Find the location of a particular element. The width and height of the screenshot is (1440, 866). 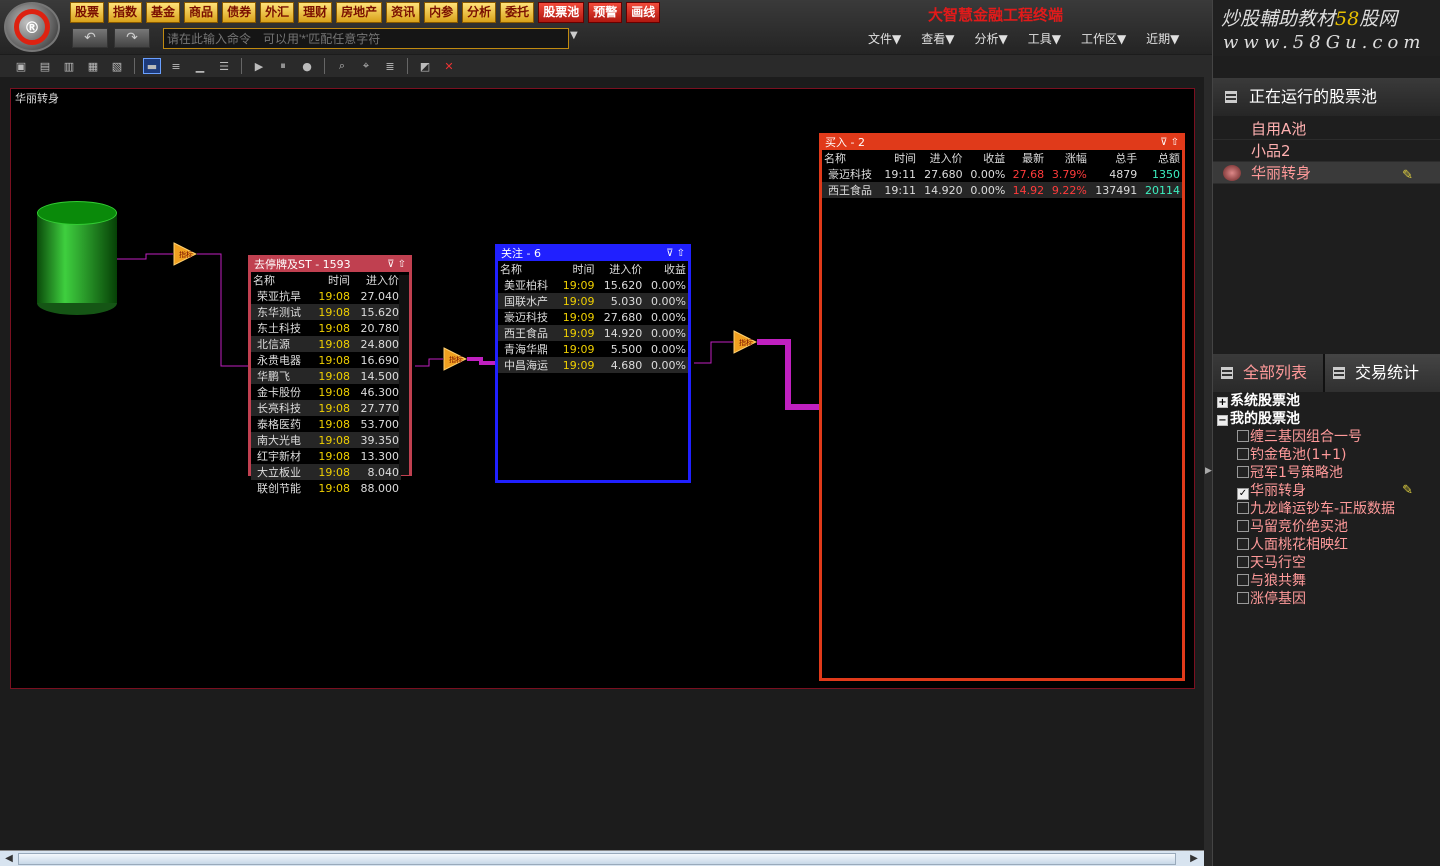

table-row: 东华测试 19:08 15.620 is located at coordinates (326, 312).